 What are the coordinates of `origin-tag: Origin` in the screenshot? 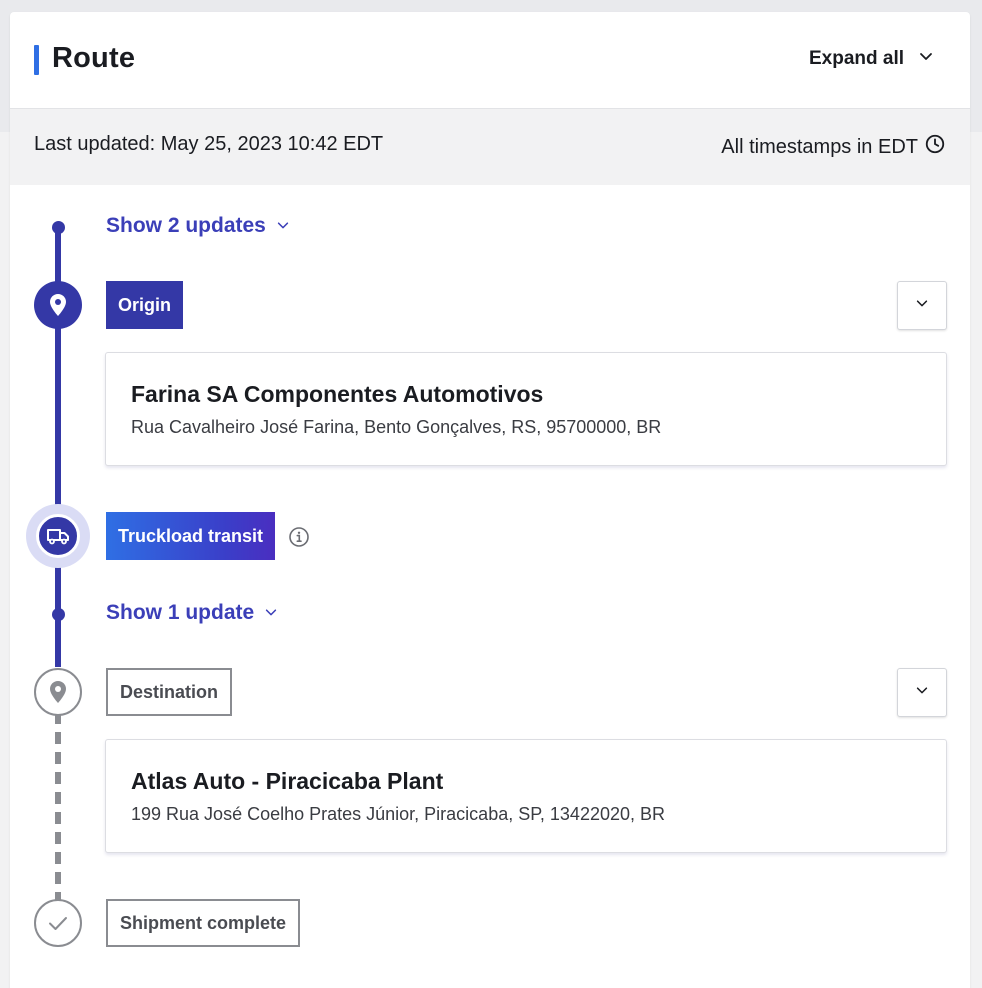 It's located at (144, 305).